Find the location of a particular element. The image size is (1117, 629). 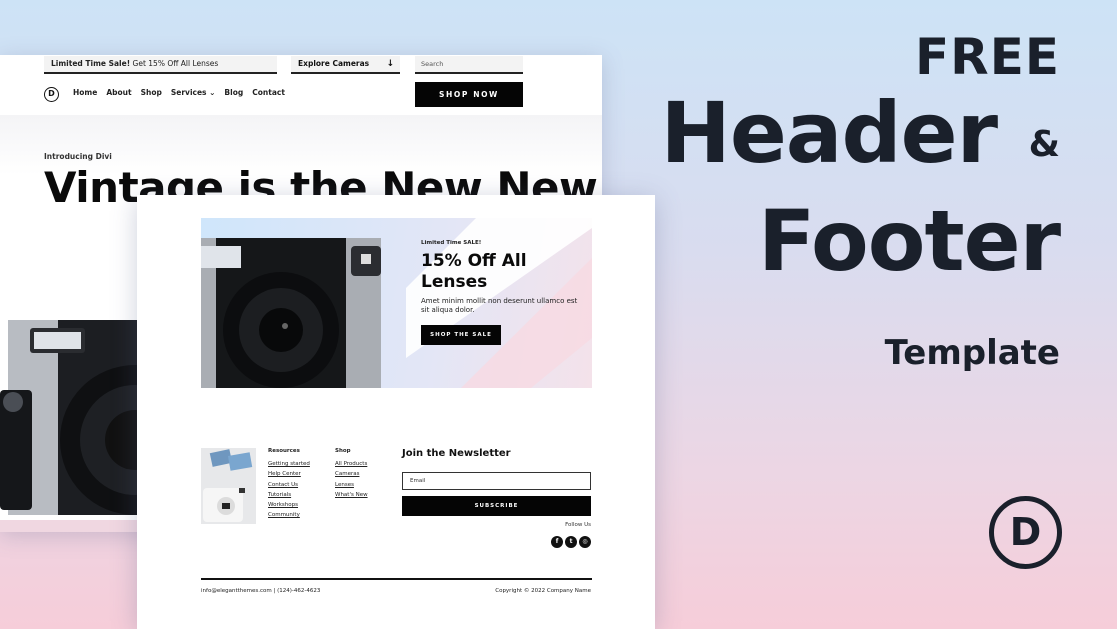

shop-now-button: SHOP NOW is located at coordinates (469, 94).